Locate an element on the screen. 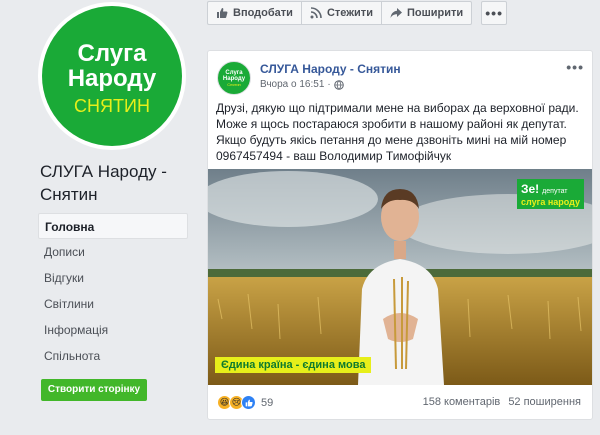 The height and width of the screenshot is (435, 600). share-page-button: Поширити is located at coordinates (426, 13).